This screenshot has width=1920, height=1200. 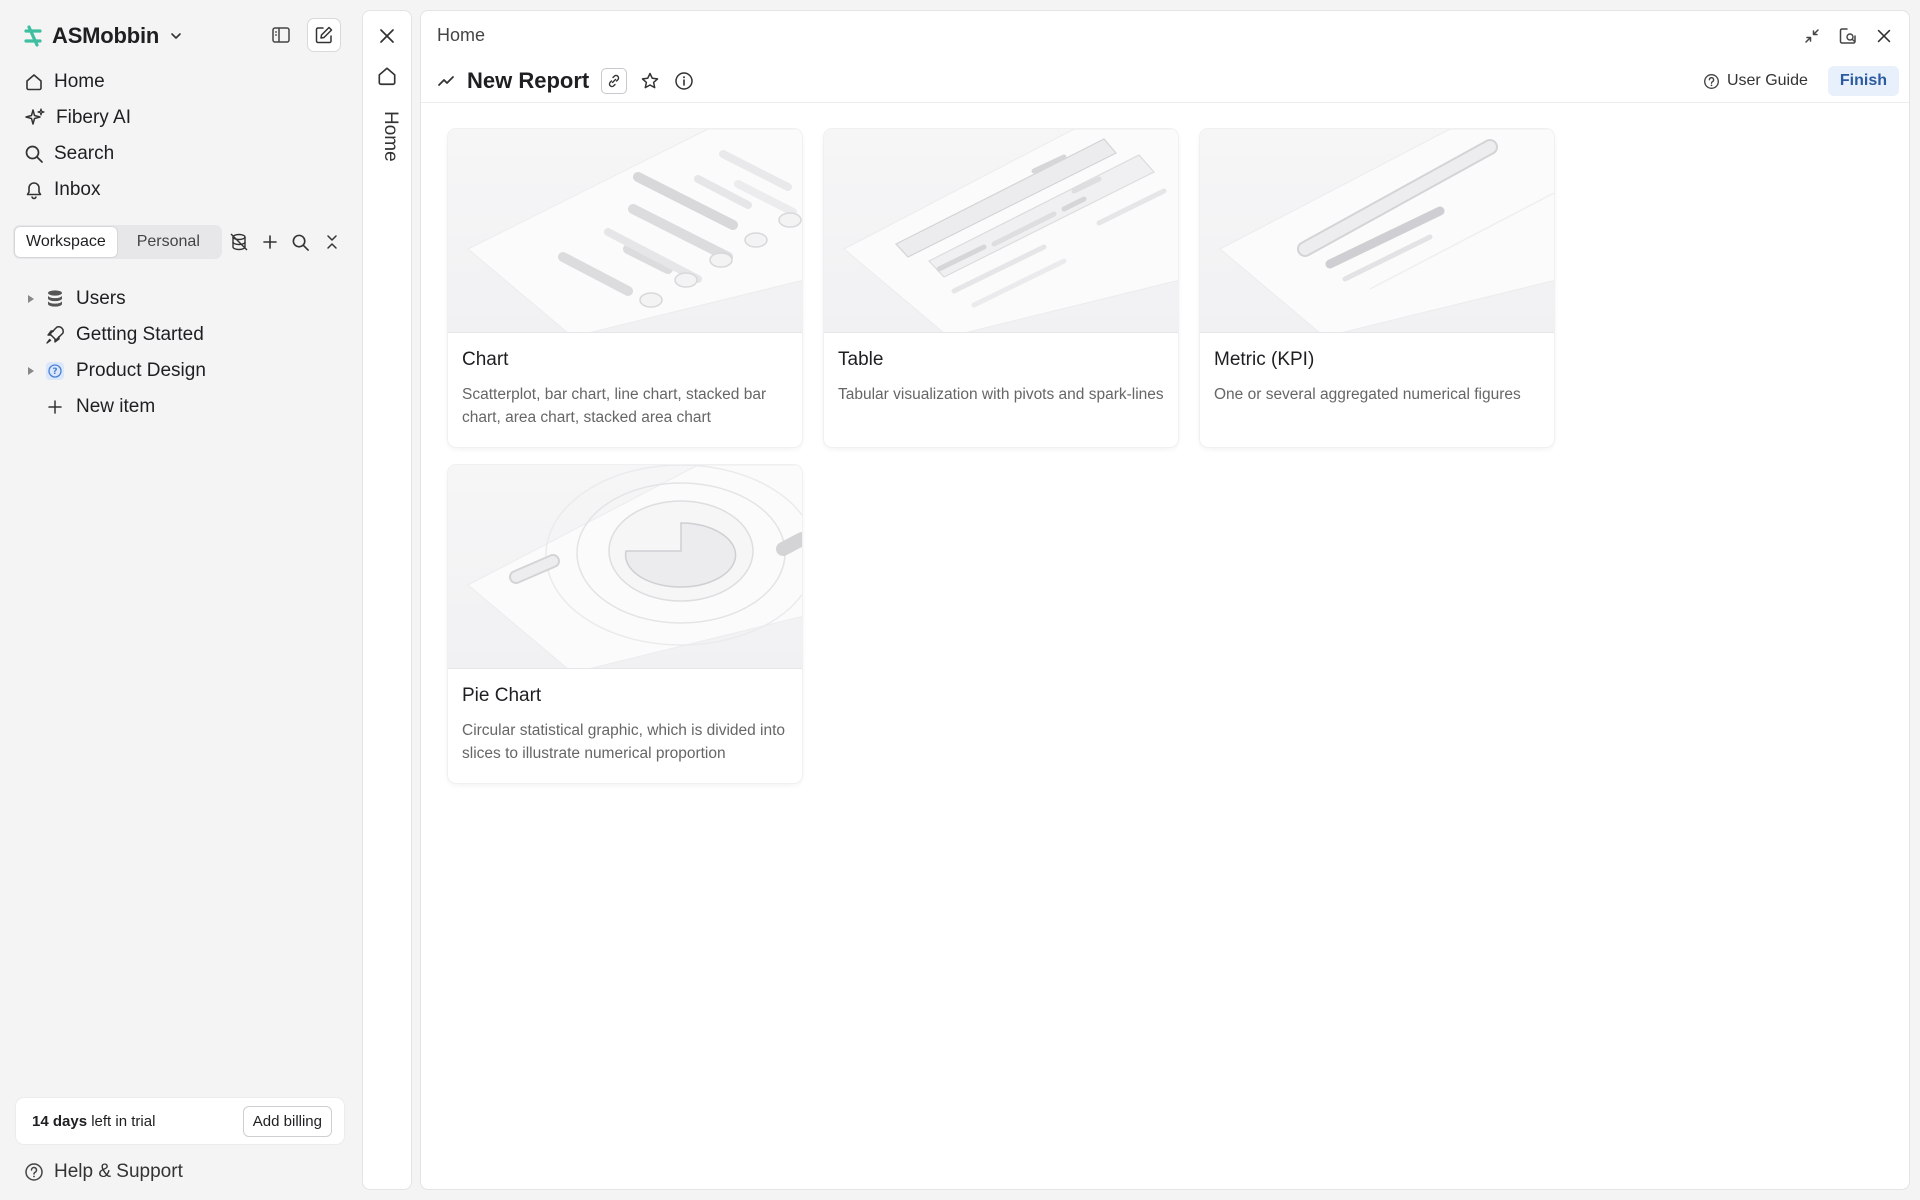 What do you see at coordinates (1168, 81) in the screenshot?
I see `report-title-row: New Report User Guide Finish` at bounding box center [1168, 81].